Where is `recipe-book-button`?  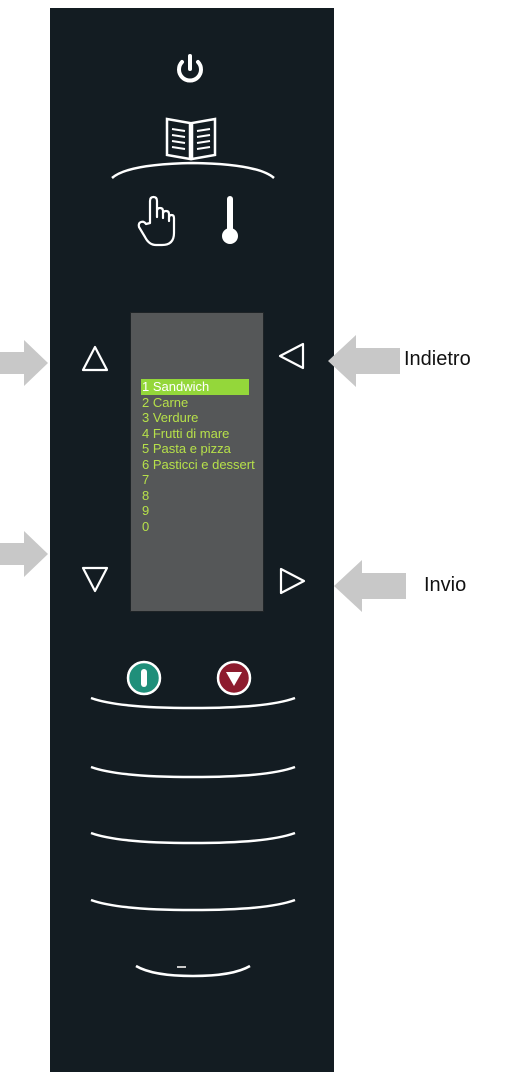
recipe-book-button is located at coordinates (191, 137).